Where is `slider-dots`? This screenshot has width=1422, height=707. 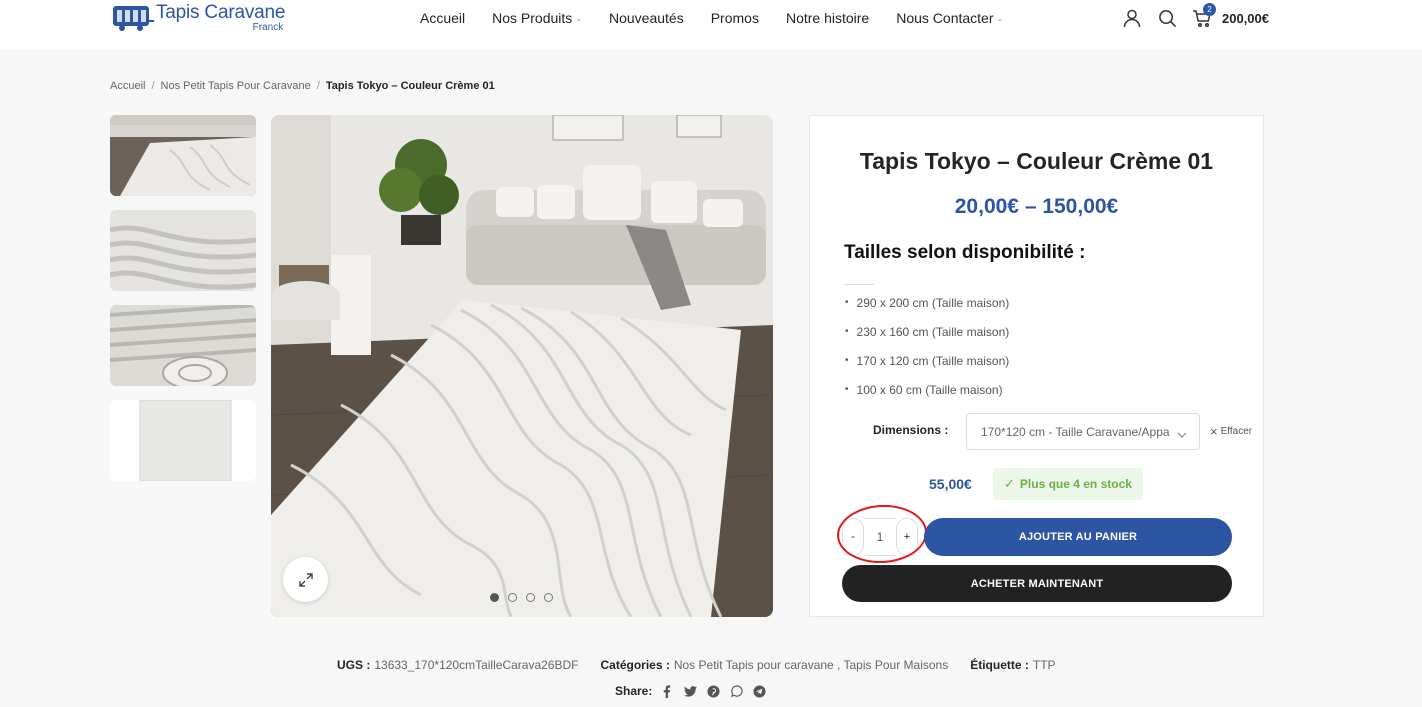
slider-dots is located at coordinates (526, 597).